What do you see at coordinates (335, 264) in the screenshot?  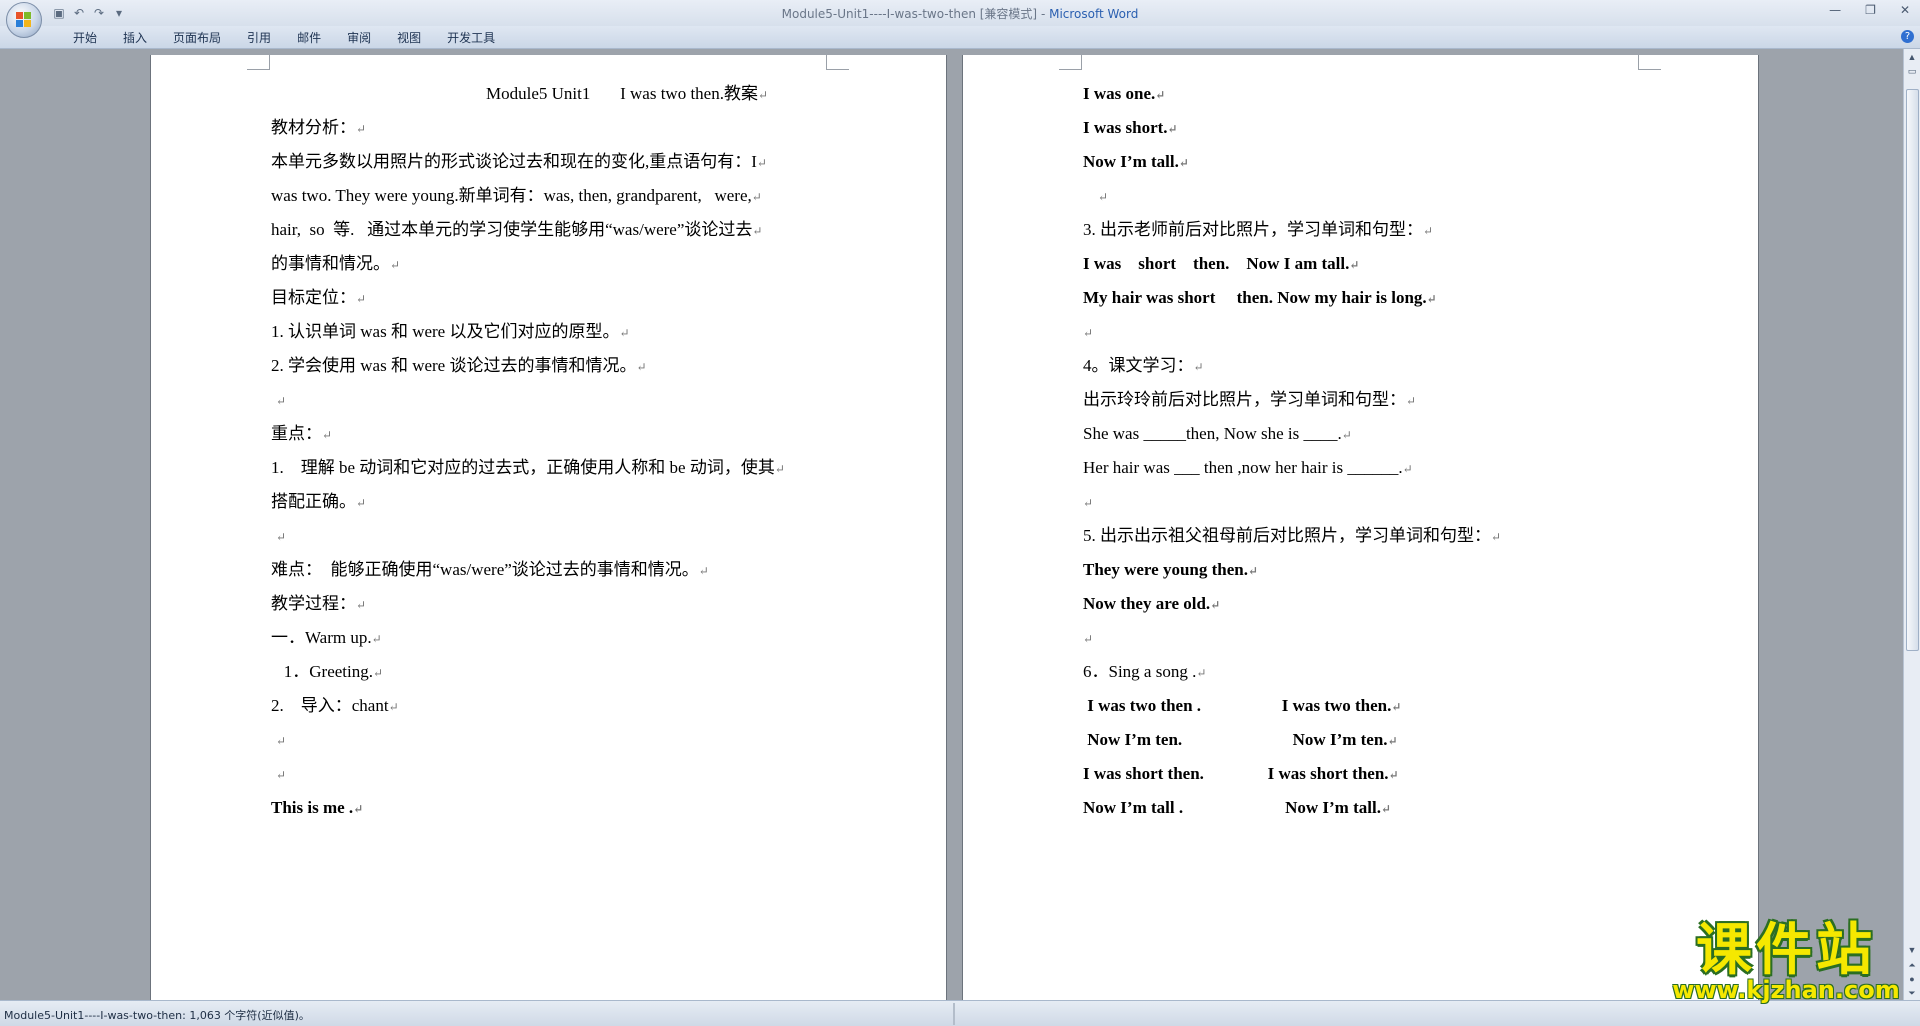 I see `text-line: 的事情和情况。↵` at bounding box center [335, 264].